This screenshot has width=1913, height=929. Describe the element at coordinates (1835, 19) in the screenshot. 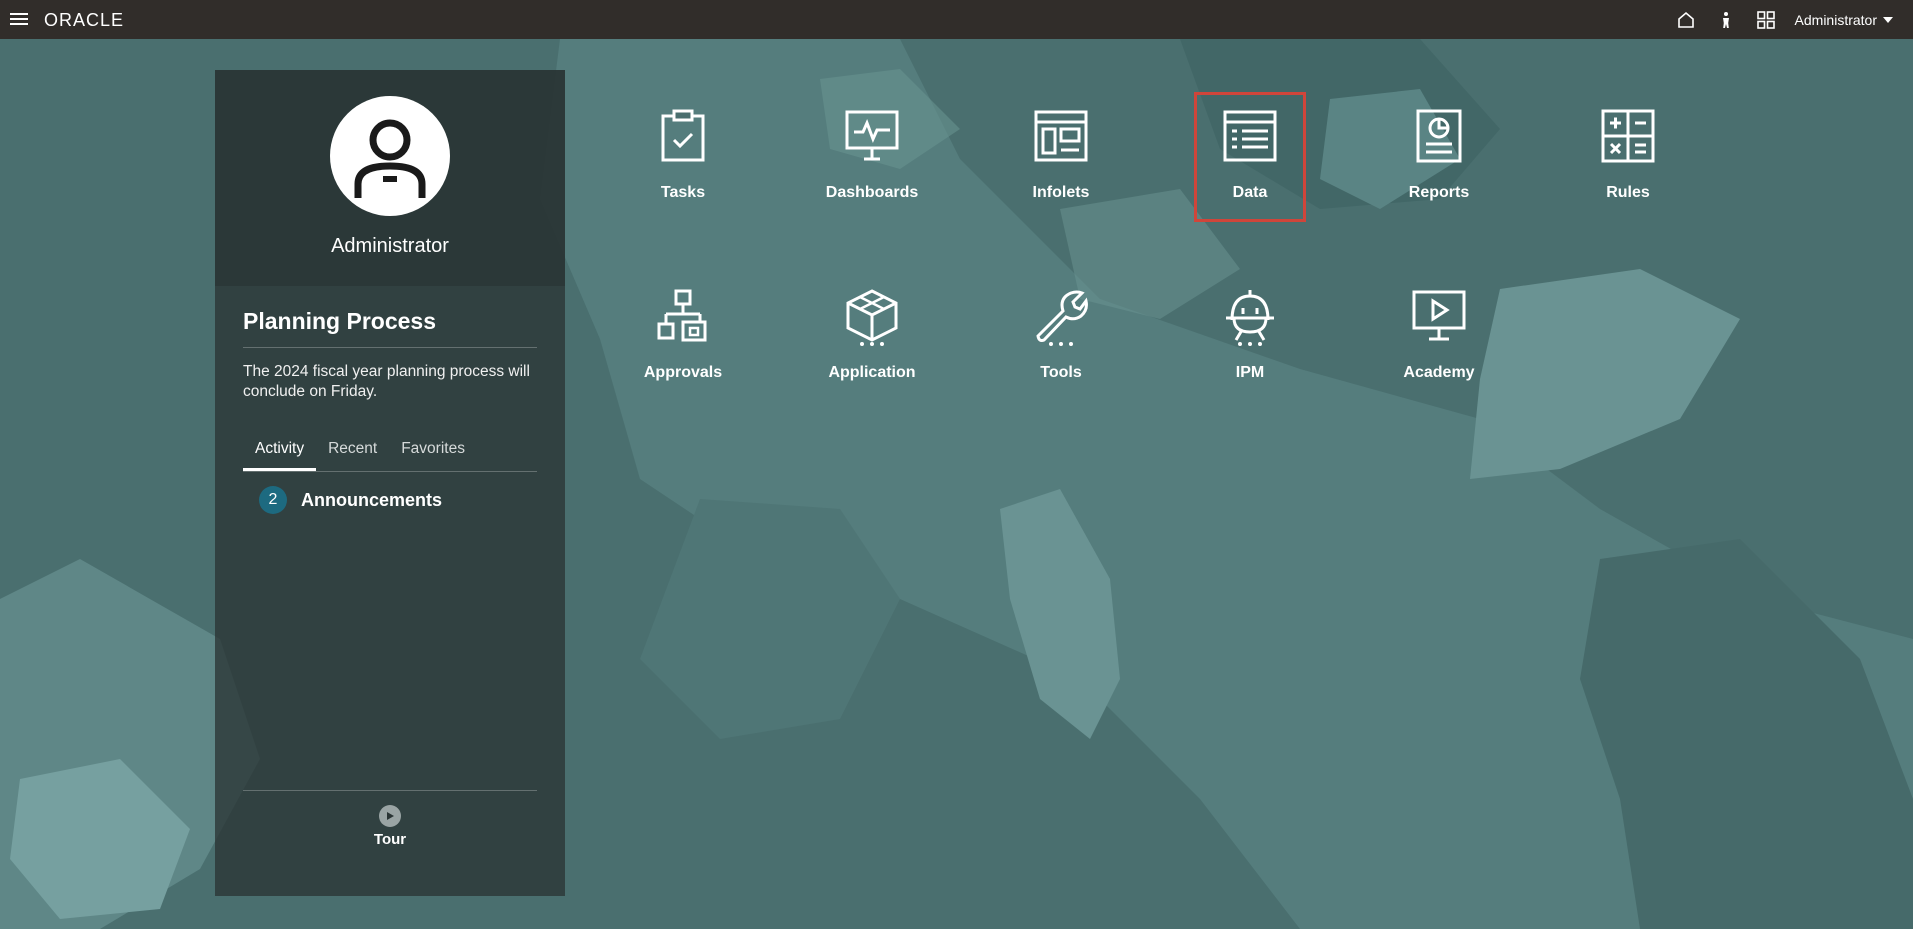

I see `user-menu-label: Administrator` at that location.